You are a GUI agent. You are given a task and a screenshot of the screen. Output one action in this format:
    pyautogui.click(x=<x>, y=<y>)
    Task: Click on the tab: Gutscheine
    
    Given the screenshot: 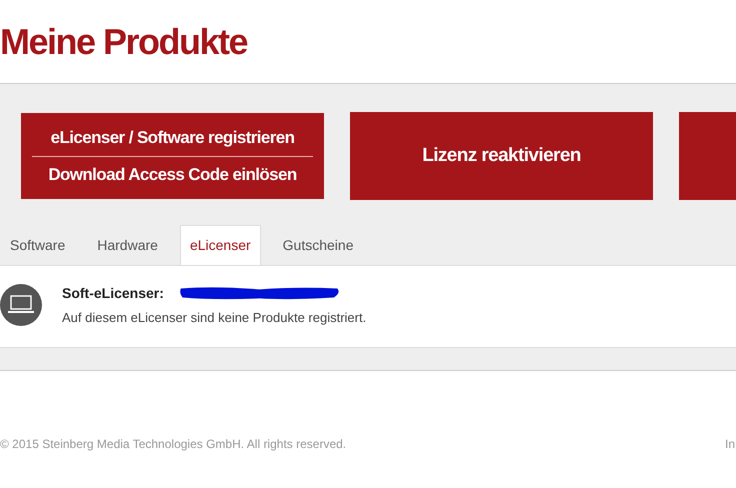 What is the action you would take?
    pyautogui.click(x=318, y=245)
    